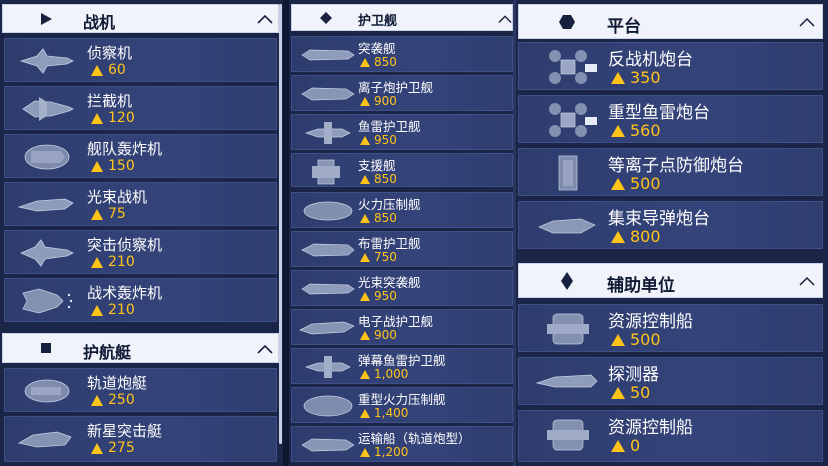  I want to click on list-item: 等离子点防御炮台 500, so click(670, 172).